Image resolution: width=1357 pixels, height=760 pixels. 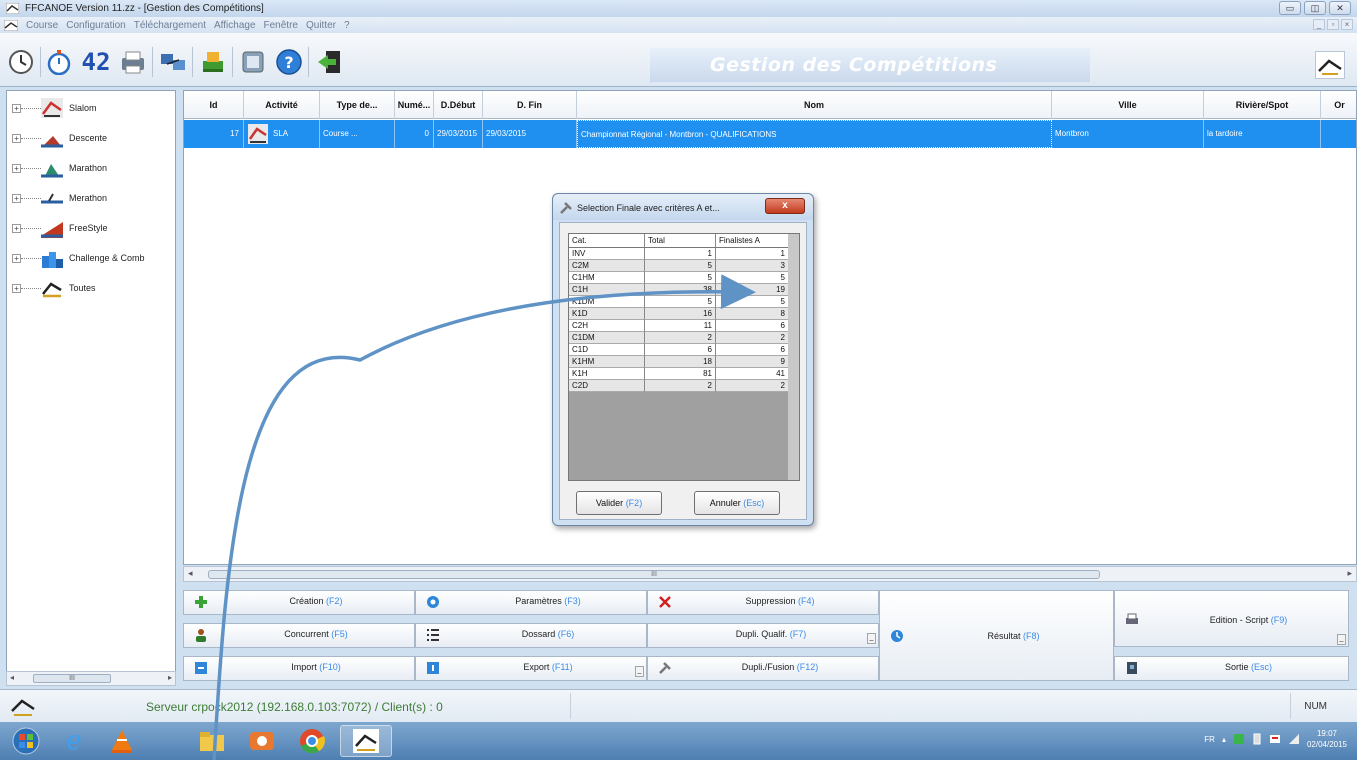 What do you see at coordinates (213, 62) in the screenshot?
I see `inbox-icon` at bounding box center [213, 62].